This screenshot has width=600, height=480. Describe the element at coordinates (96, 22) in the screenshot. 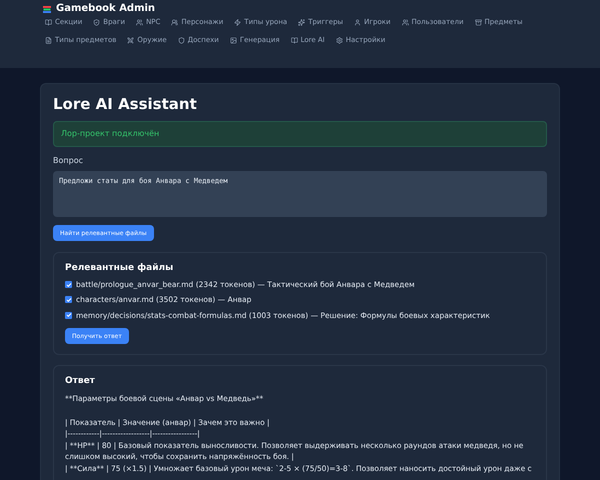

I see `shield-check-icon` at that location.